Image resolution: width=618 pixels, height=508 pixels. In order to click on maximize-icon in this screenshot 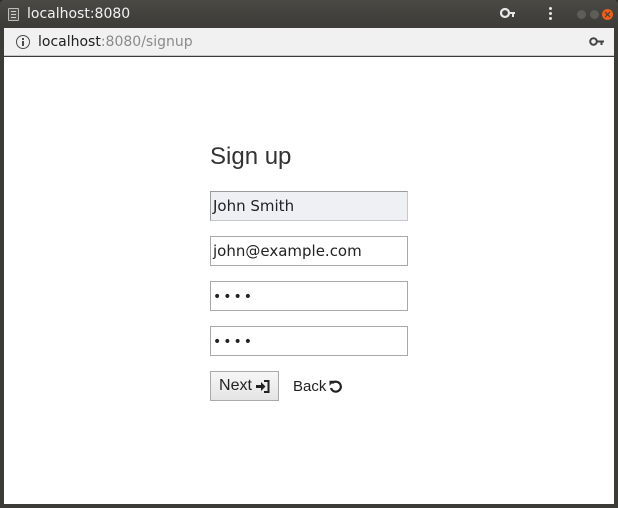, I will do `click(594, 14)`.